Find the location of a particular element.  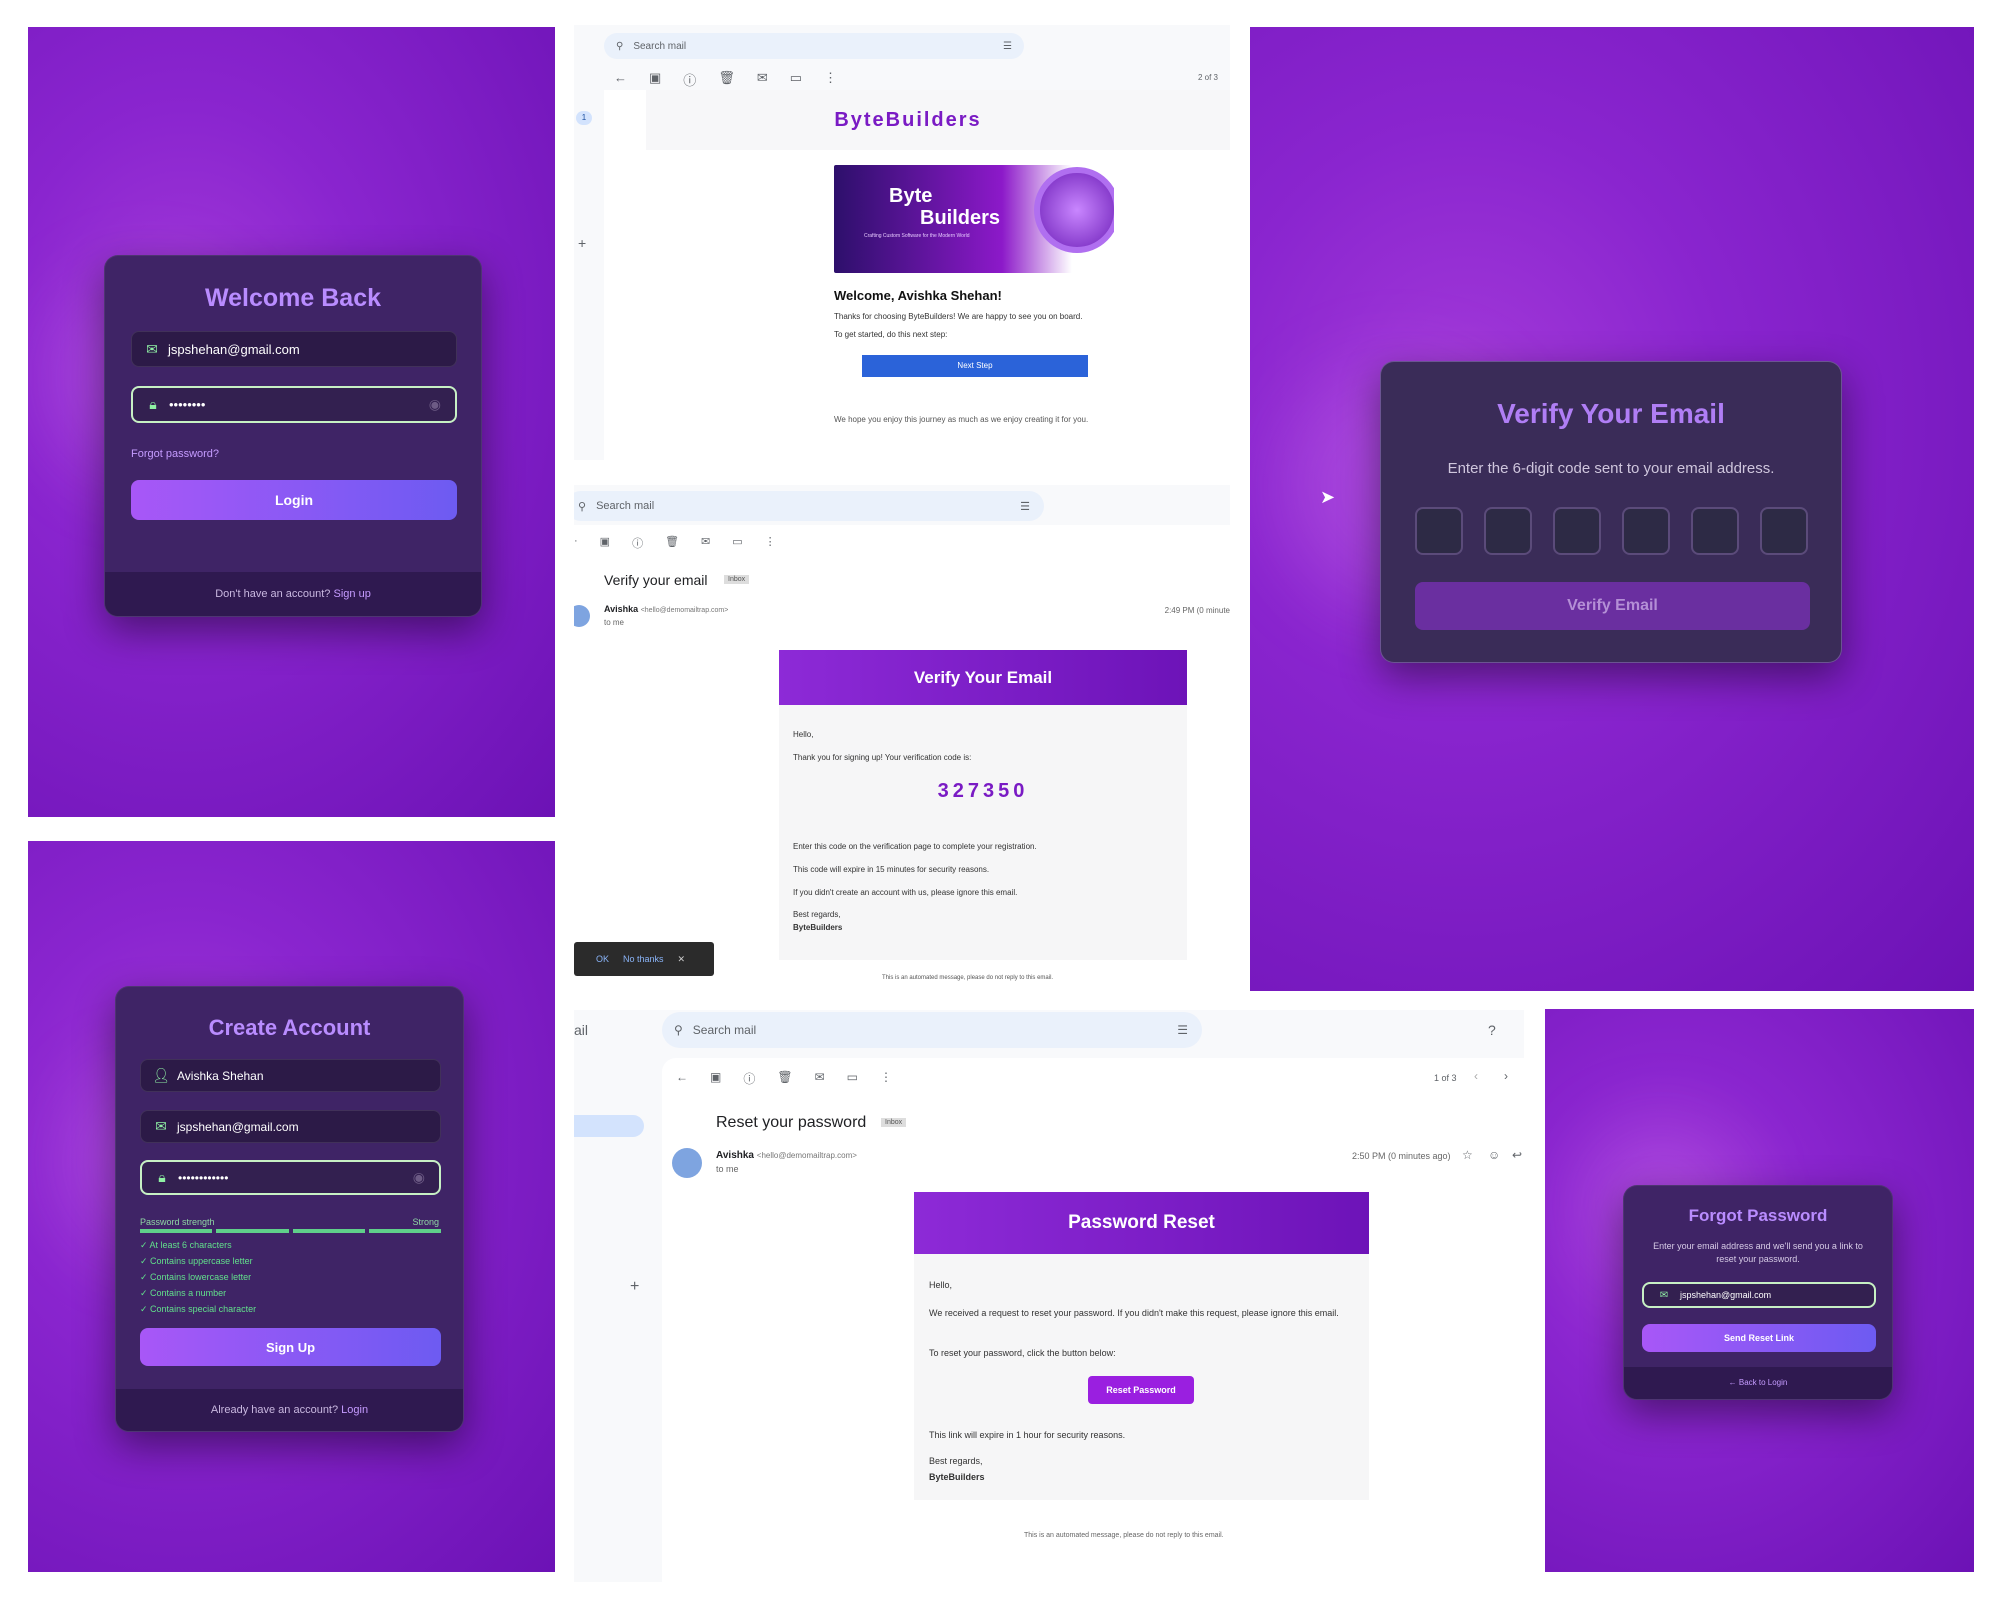

globe-icon is located at coordinates (1074, 210).